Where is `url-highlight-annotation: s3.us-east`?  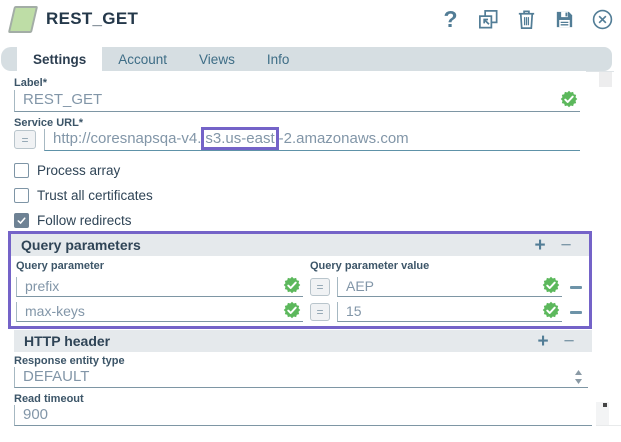
url-highlight-annotation: s3.us-east is located at coordinates (240, 138).